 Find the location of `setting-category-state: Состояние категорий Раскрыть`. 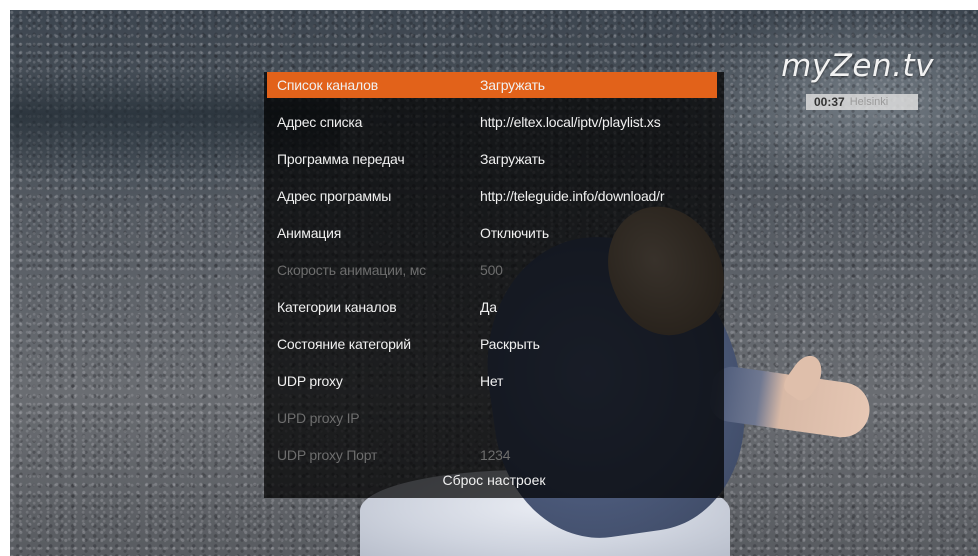

setting-category-state: Состояние категорий Раскрыть is located at coordinates (492, 344).